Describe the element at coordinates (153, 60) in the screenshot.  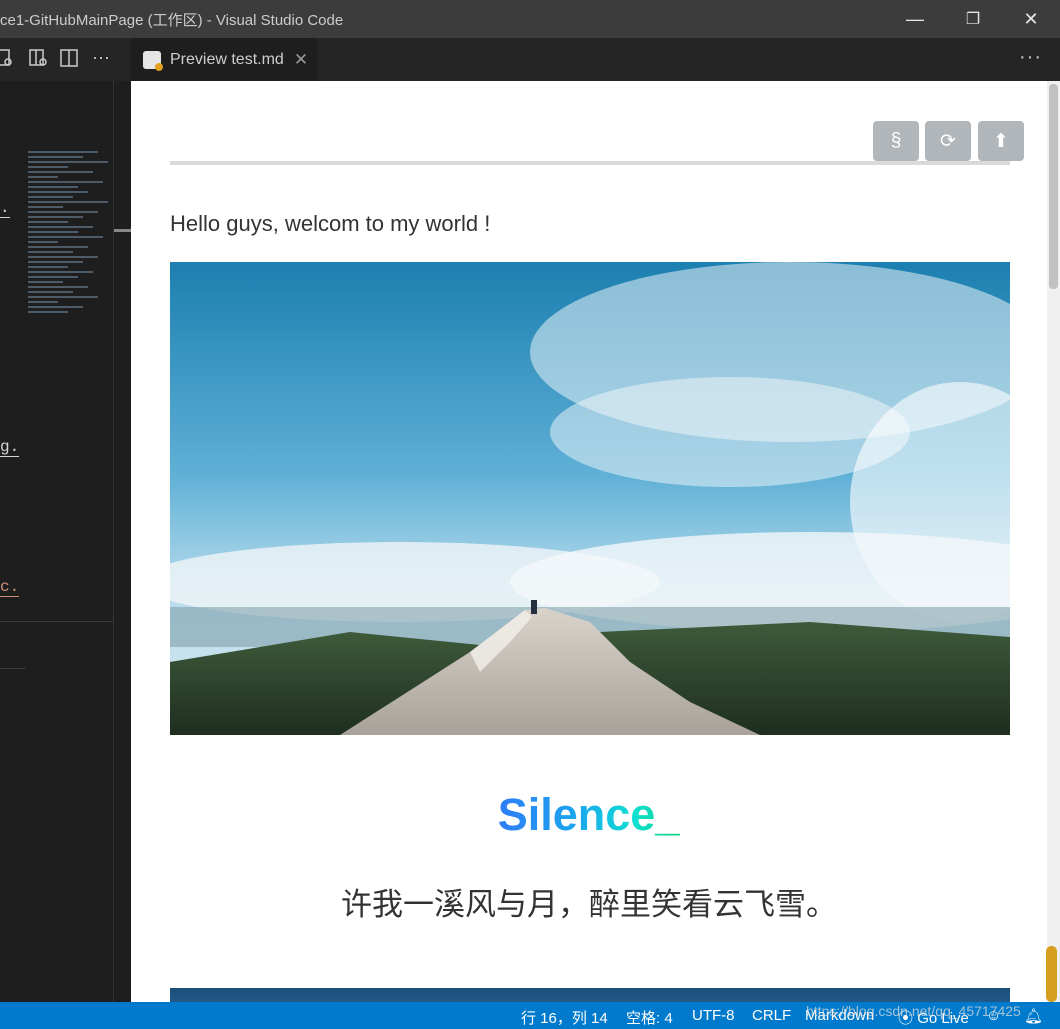
I see `preview-file-icon` at that location.